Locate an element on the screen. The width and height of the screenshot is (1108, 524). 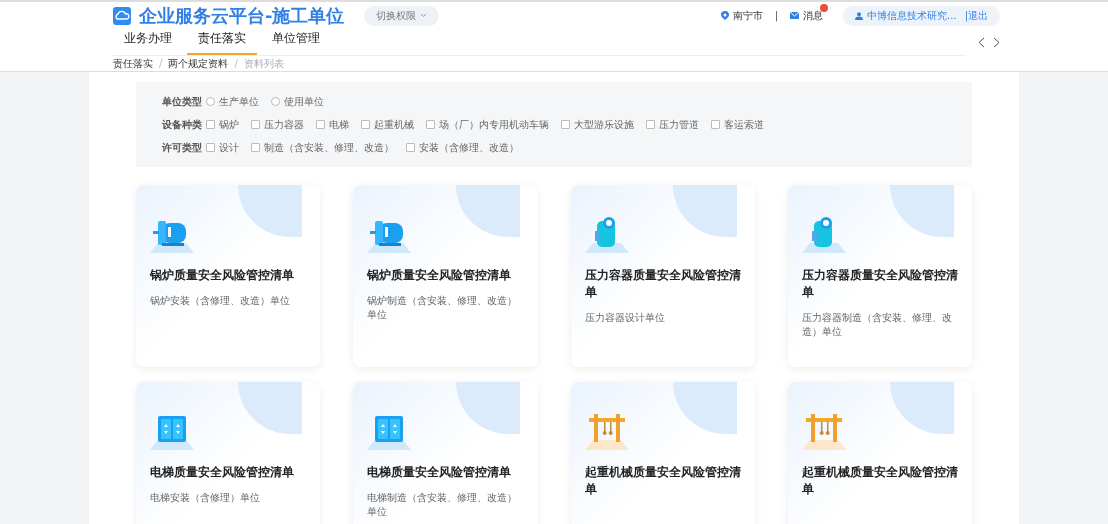
option-label: 设计 is located at coordinates (229, 148).